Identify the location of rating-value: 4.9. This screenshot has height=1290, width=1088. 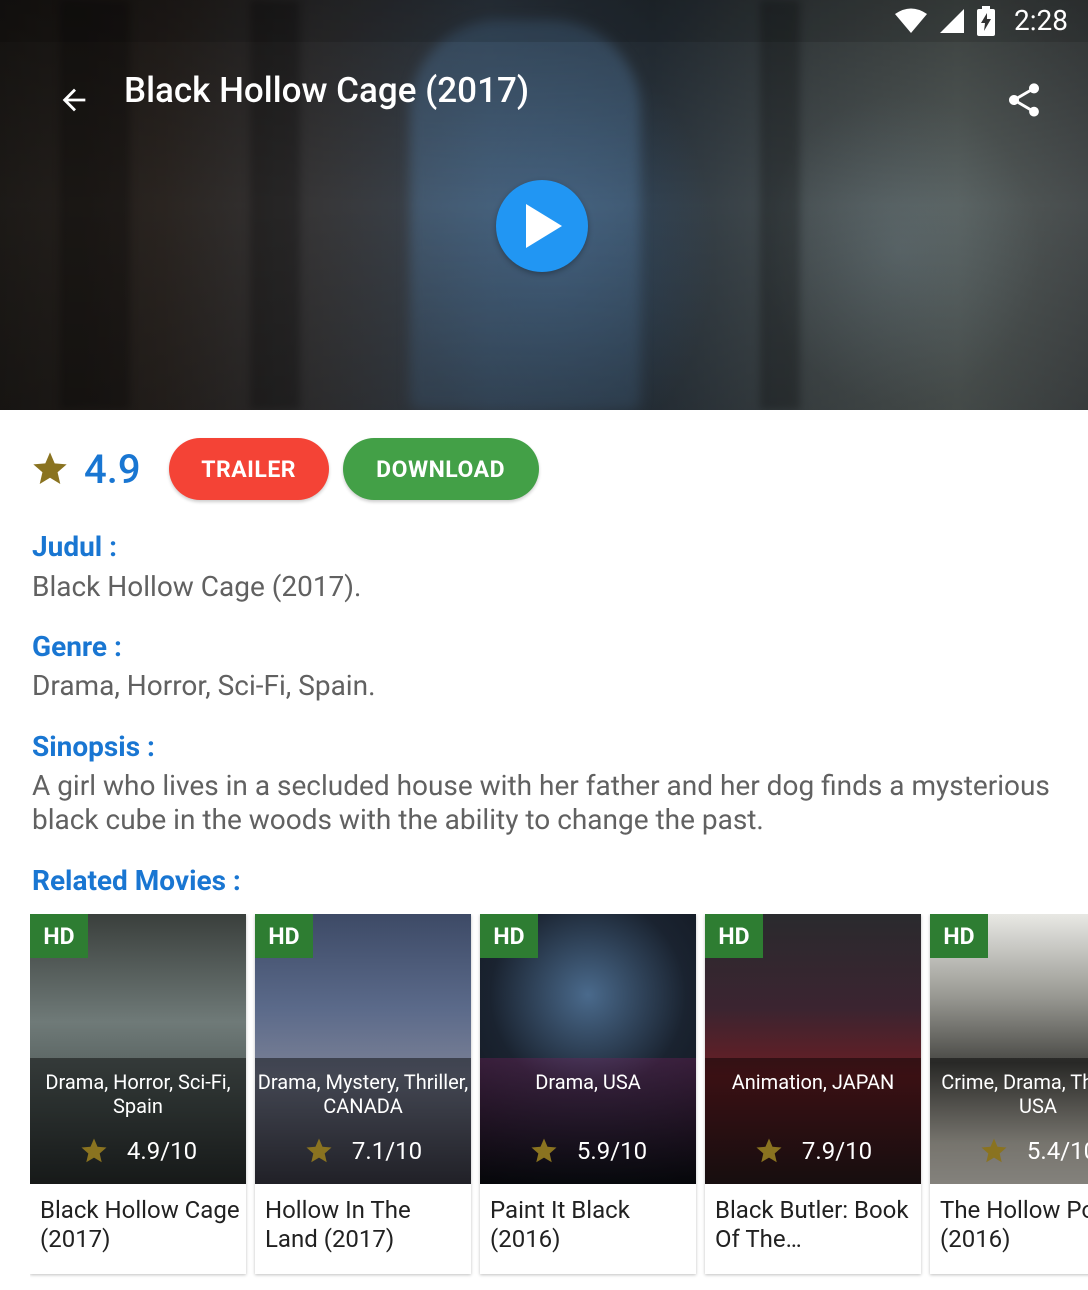
(112, 469).